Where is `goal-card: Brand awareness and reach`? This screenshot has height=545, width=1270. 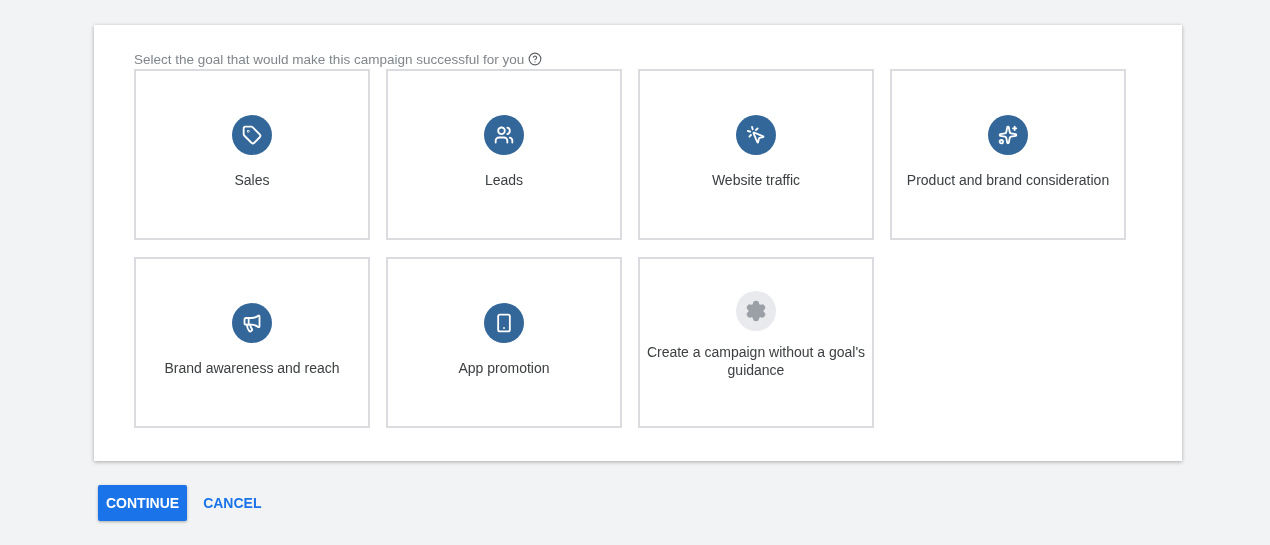 goal-card: Brand awareness and reach is located at coordinates (252, 342).